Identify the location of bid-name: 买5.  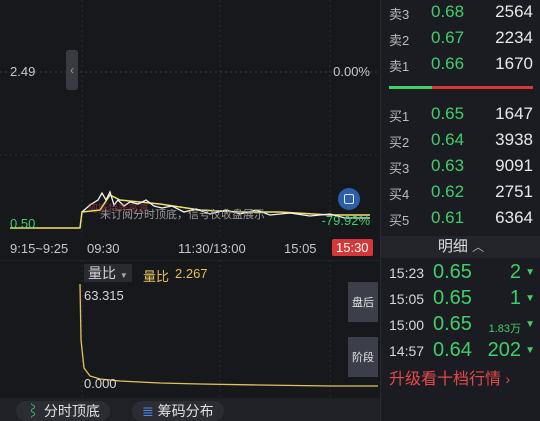
(399, 220).